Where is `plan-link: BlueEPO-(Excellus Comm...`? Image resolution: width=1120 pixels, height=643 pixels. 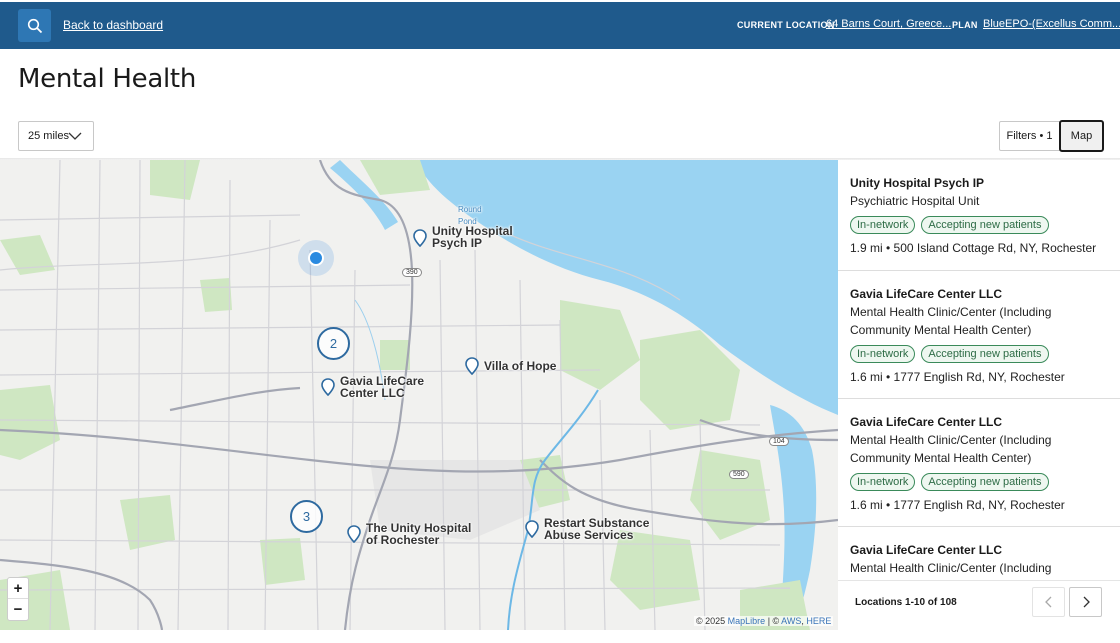 plan-link: BlueEPO-(Excellus Comm... is located at coordinates (1051, 24).